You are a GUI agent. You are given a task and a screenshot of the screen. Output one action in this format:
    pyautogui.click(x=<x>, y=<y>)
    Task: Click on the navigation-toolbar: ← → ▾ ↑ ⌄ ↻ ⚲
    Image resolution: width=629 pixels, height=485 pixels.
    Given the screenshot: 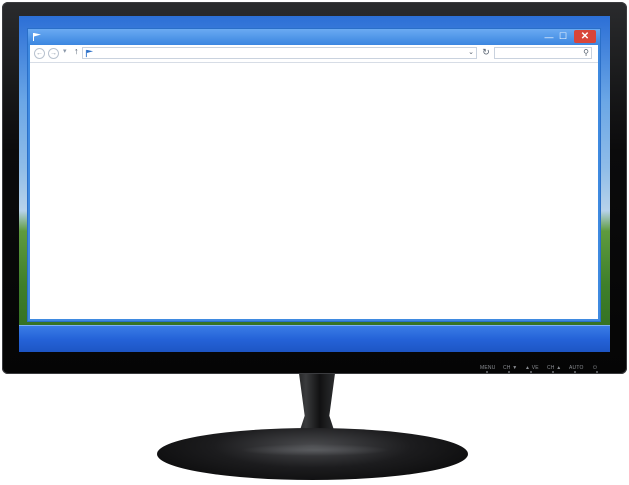 What is the action you would take?
    pyautogui.click(x=314, y=54)
    